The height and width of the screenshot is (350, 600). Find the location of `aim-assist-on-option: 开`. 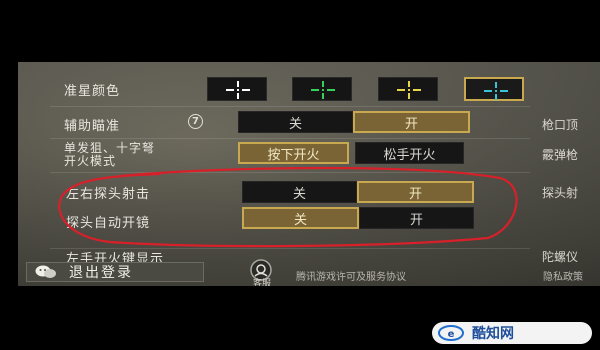

aim-assist-on-option: 开 is located at coordinates (411, 122).